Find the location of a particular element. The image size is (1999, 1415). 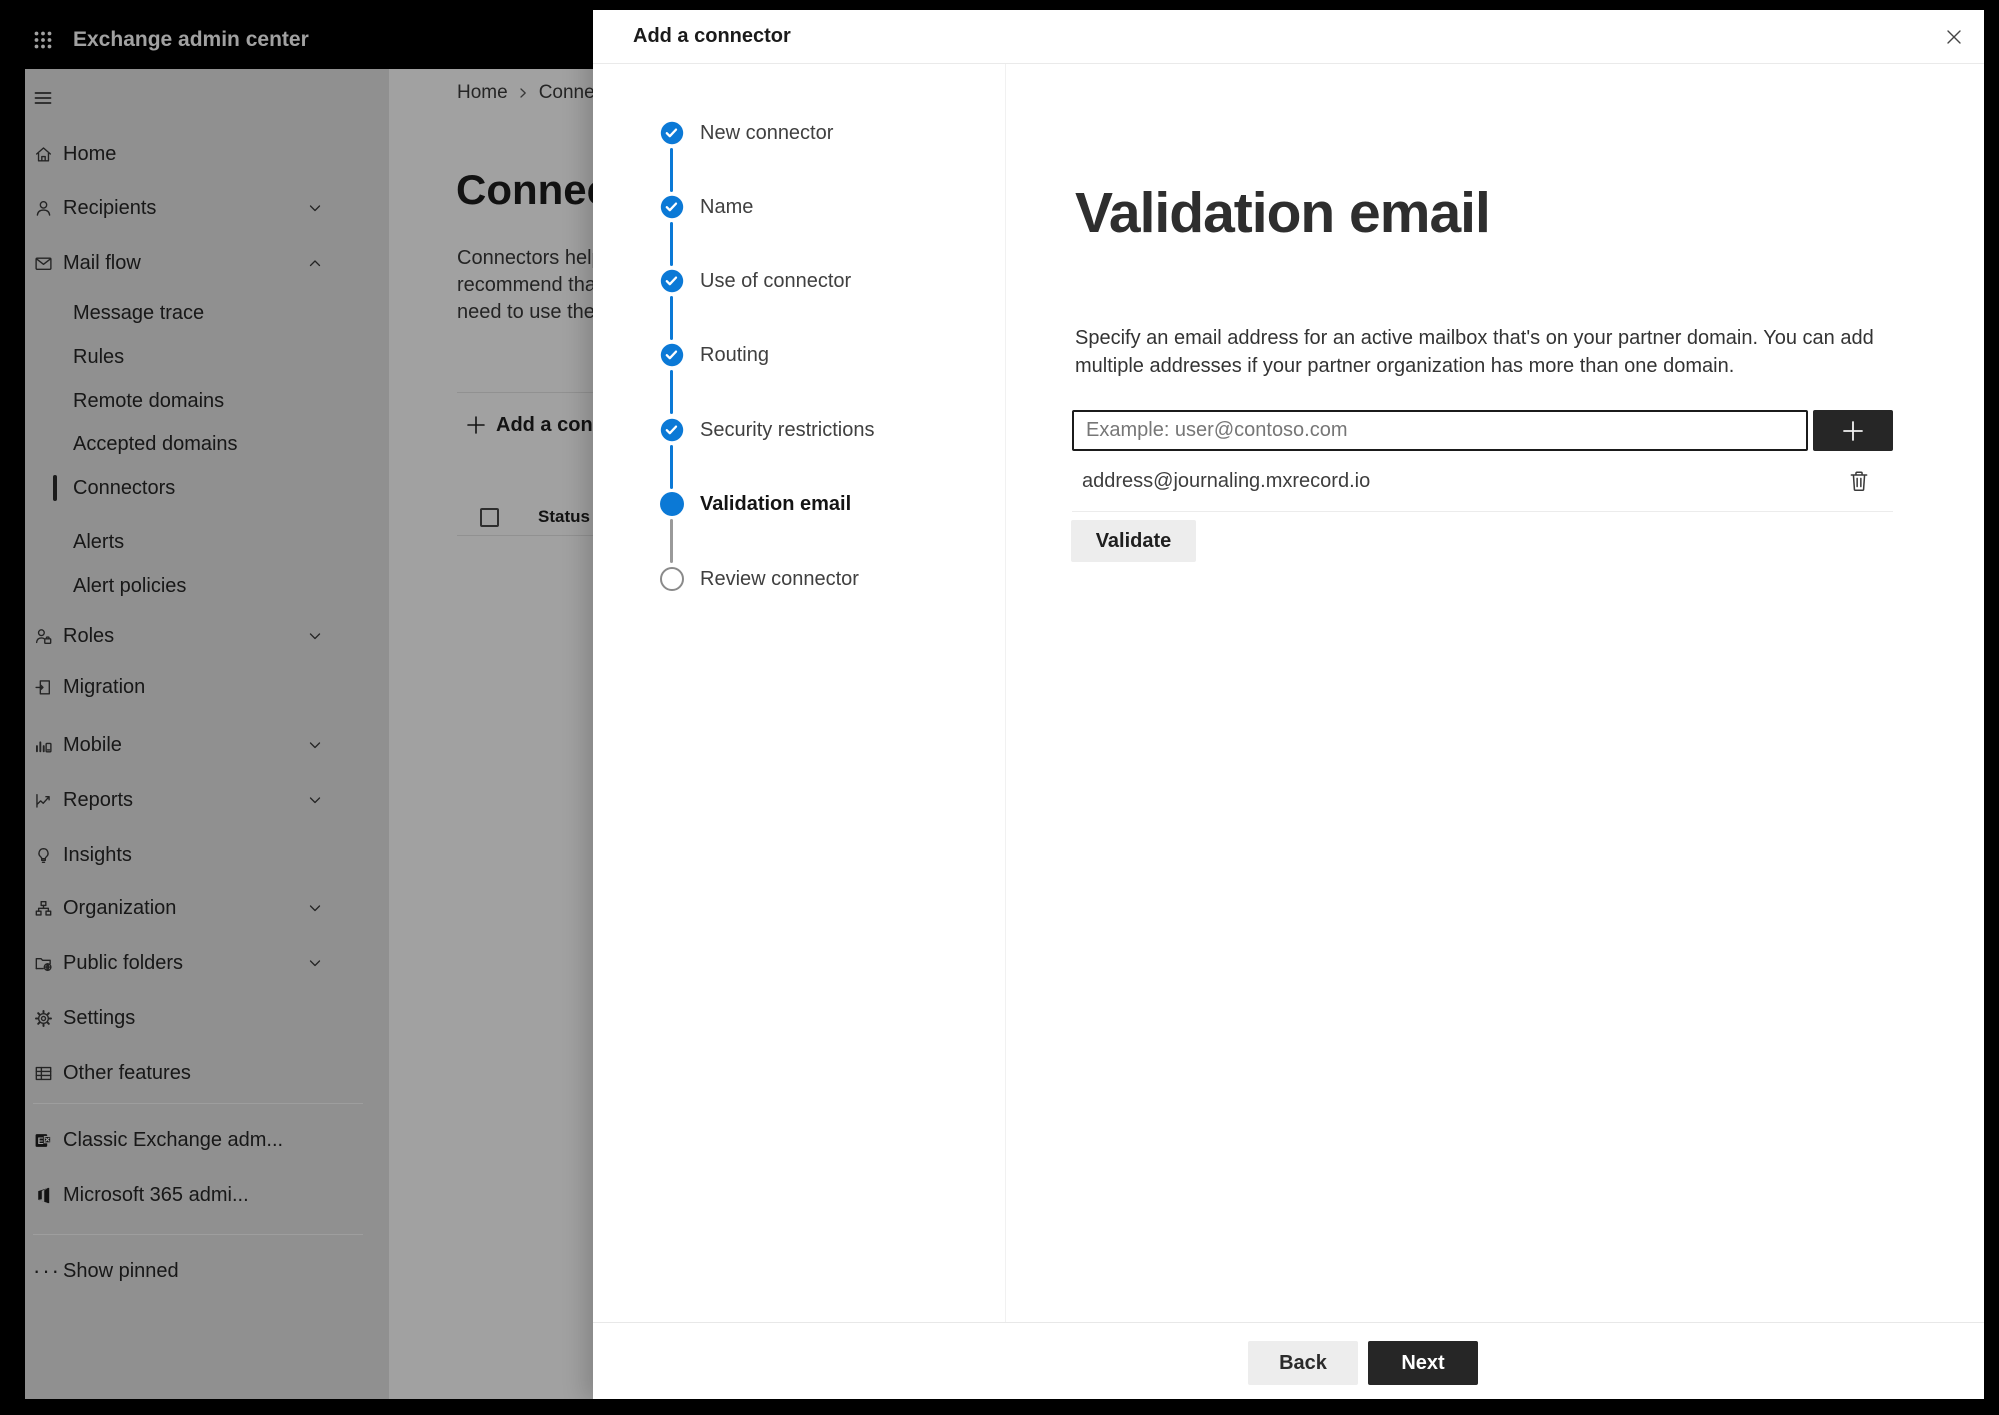

flyout-footer: Back Next is located at coordinates (1288, 1360).